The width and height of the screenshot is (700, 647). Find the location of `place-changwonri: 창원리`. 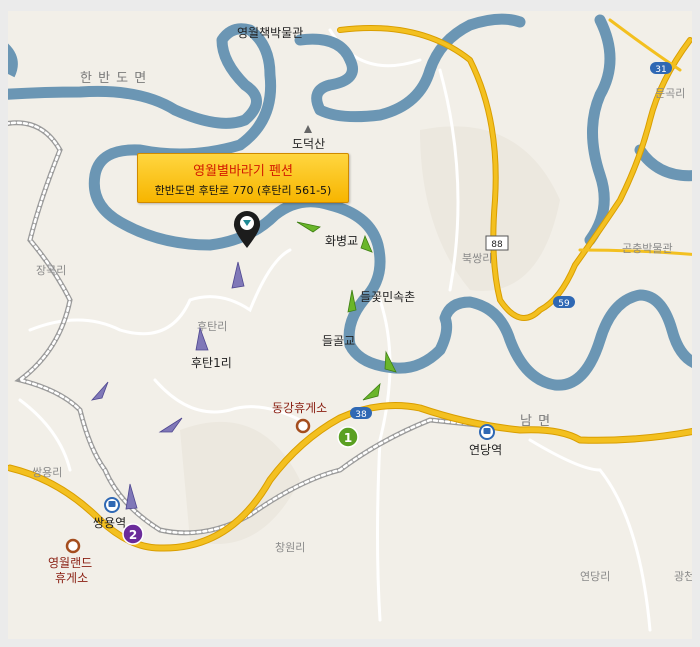

place-changwonri: 창원리 is located at coordinates (290, 547).